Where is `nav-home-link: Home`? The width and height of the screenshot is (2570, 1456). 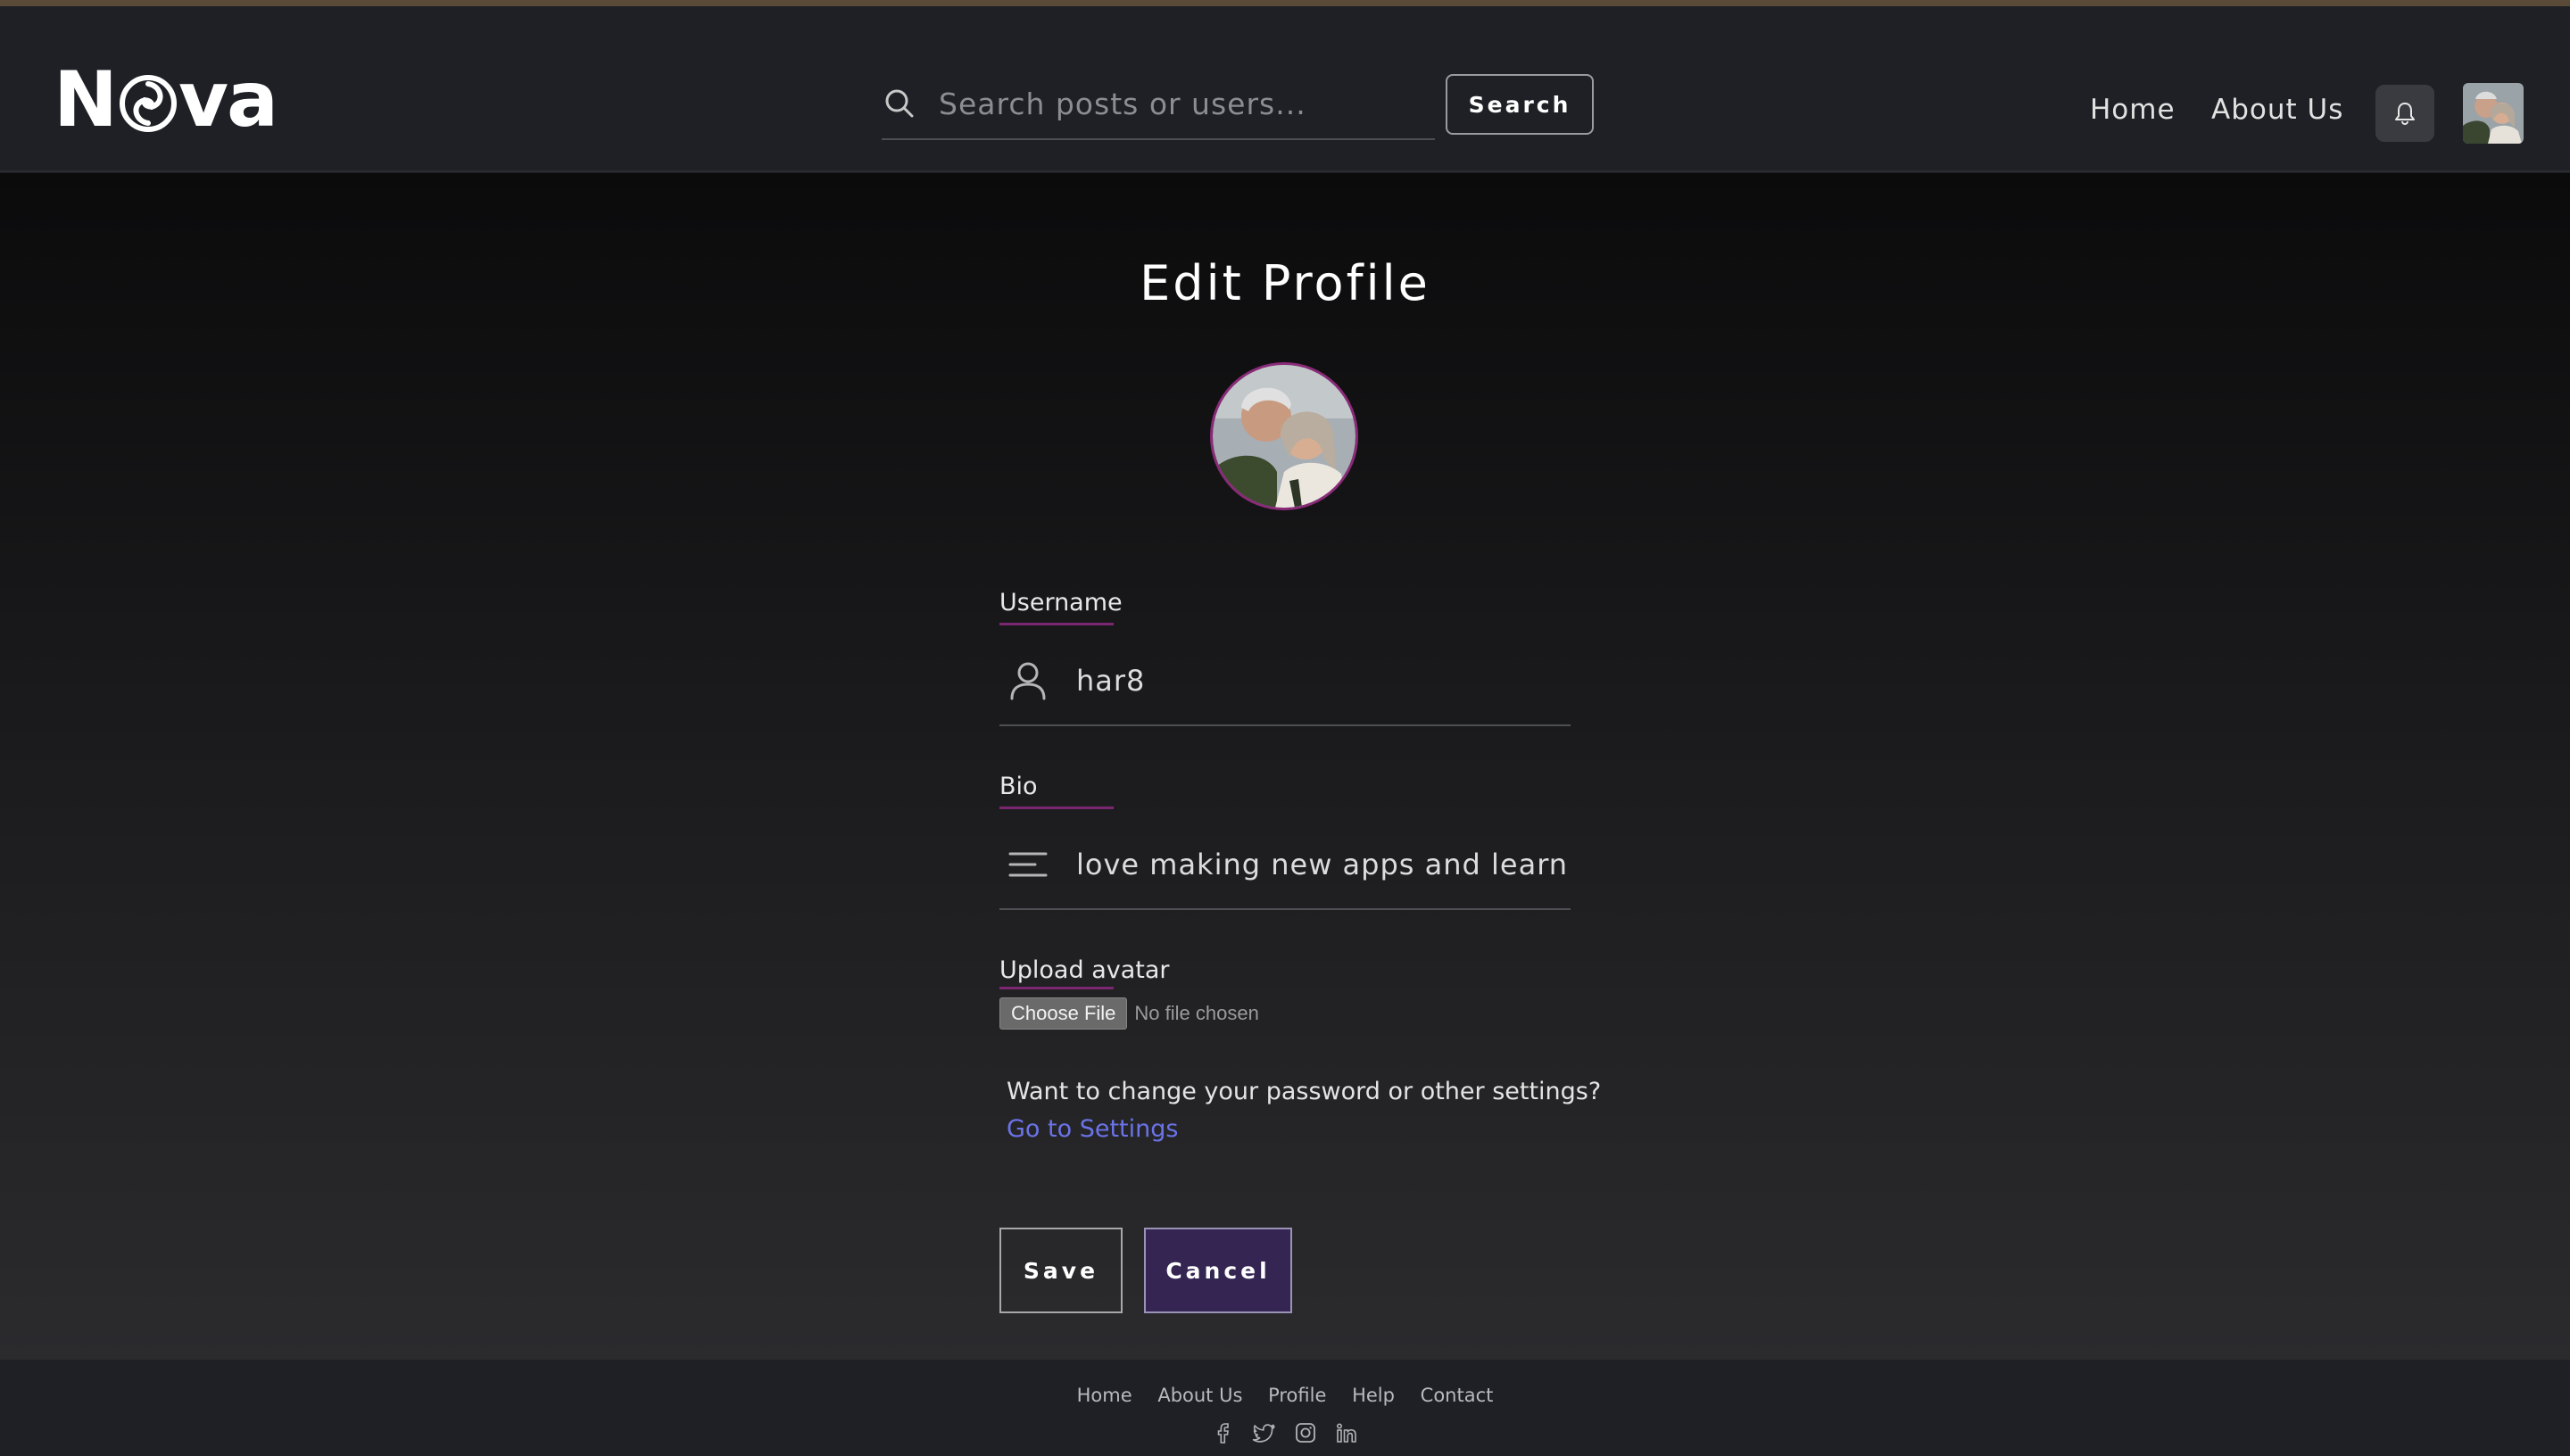
nav-home-link: Home is located at coordinates (2133, 110).